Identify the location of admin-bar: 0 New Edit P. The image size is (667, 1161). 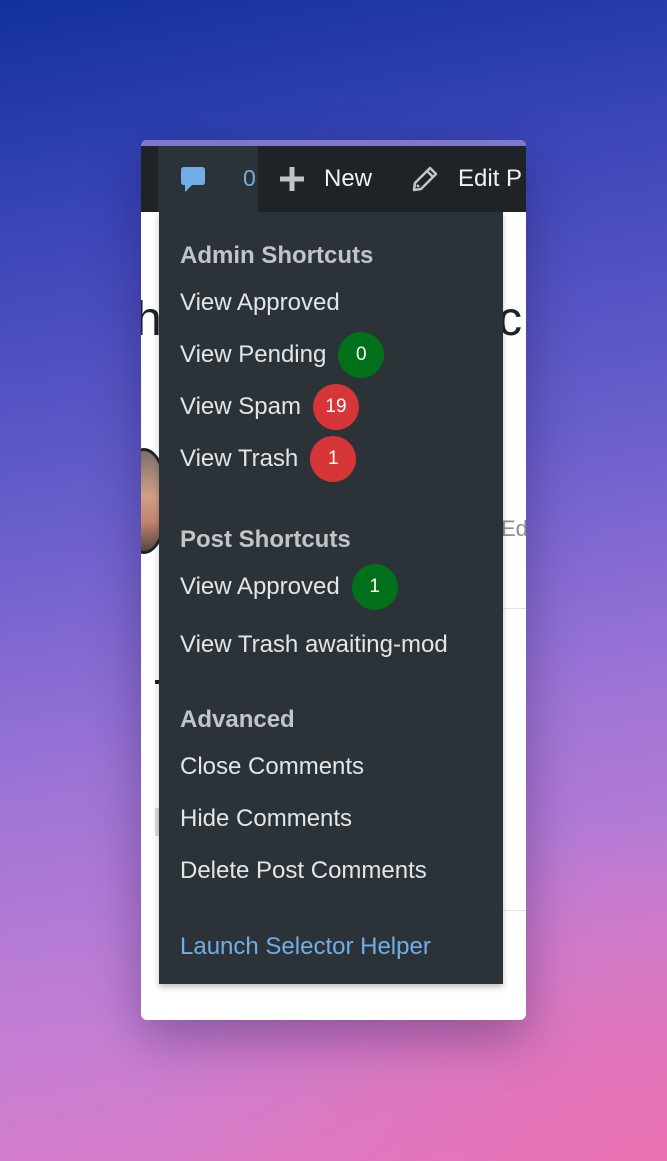
(333, 179).